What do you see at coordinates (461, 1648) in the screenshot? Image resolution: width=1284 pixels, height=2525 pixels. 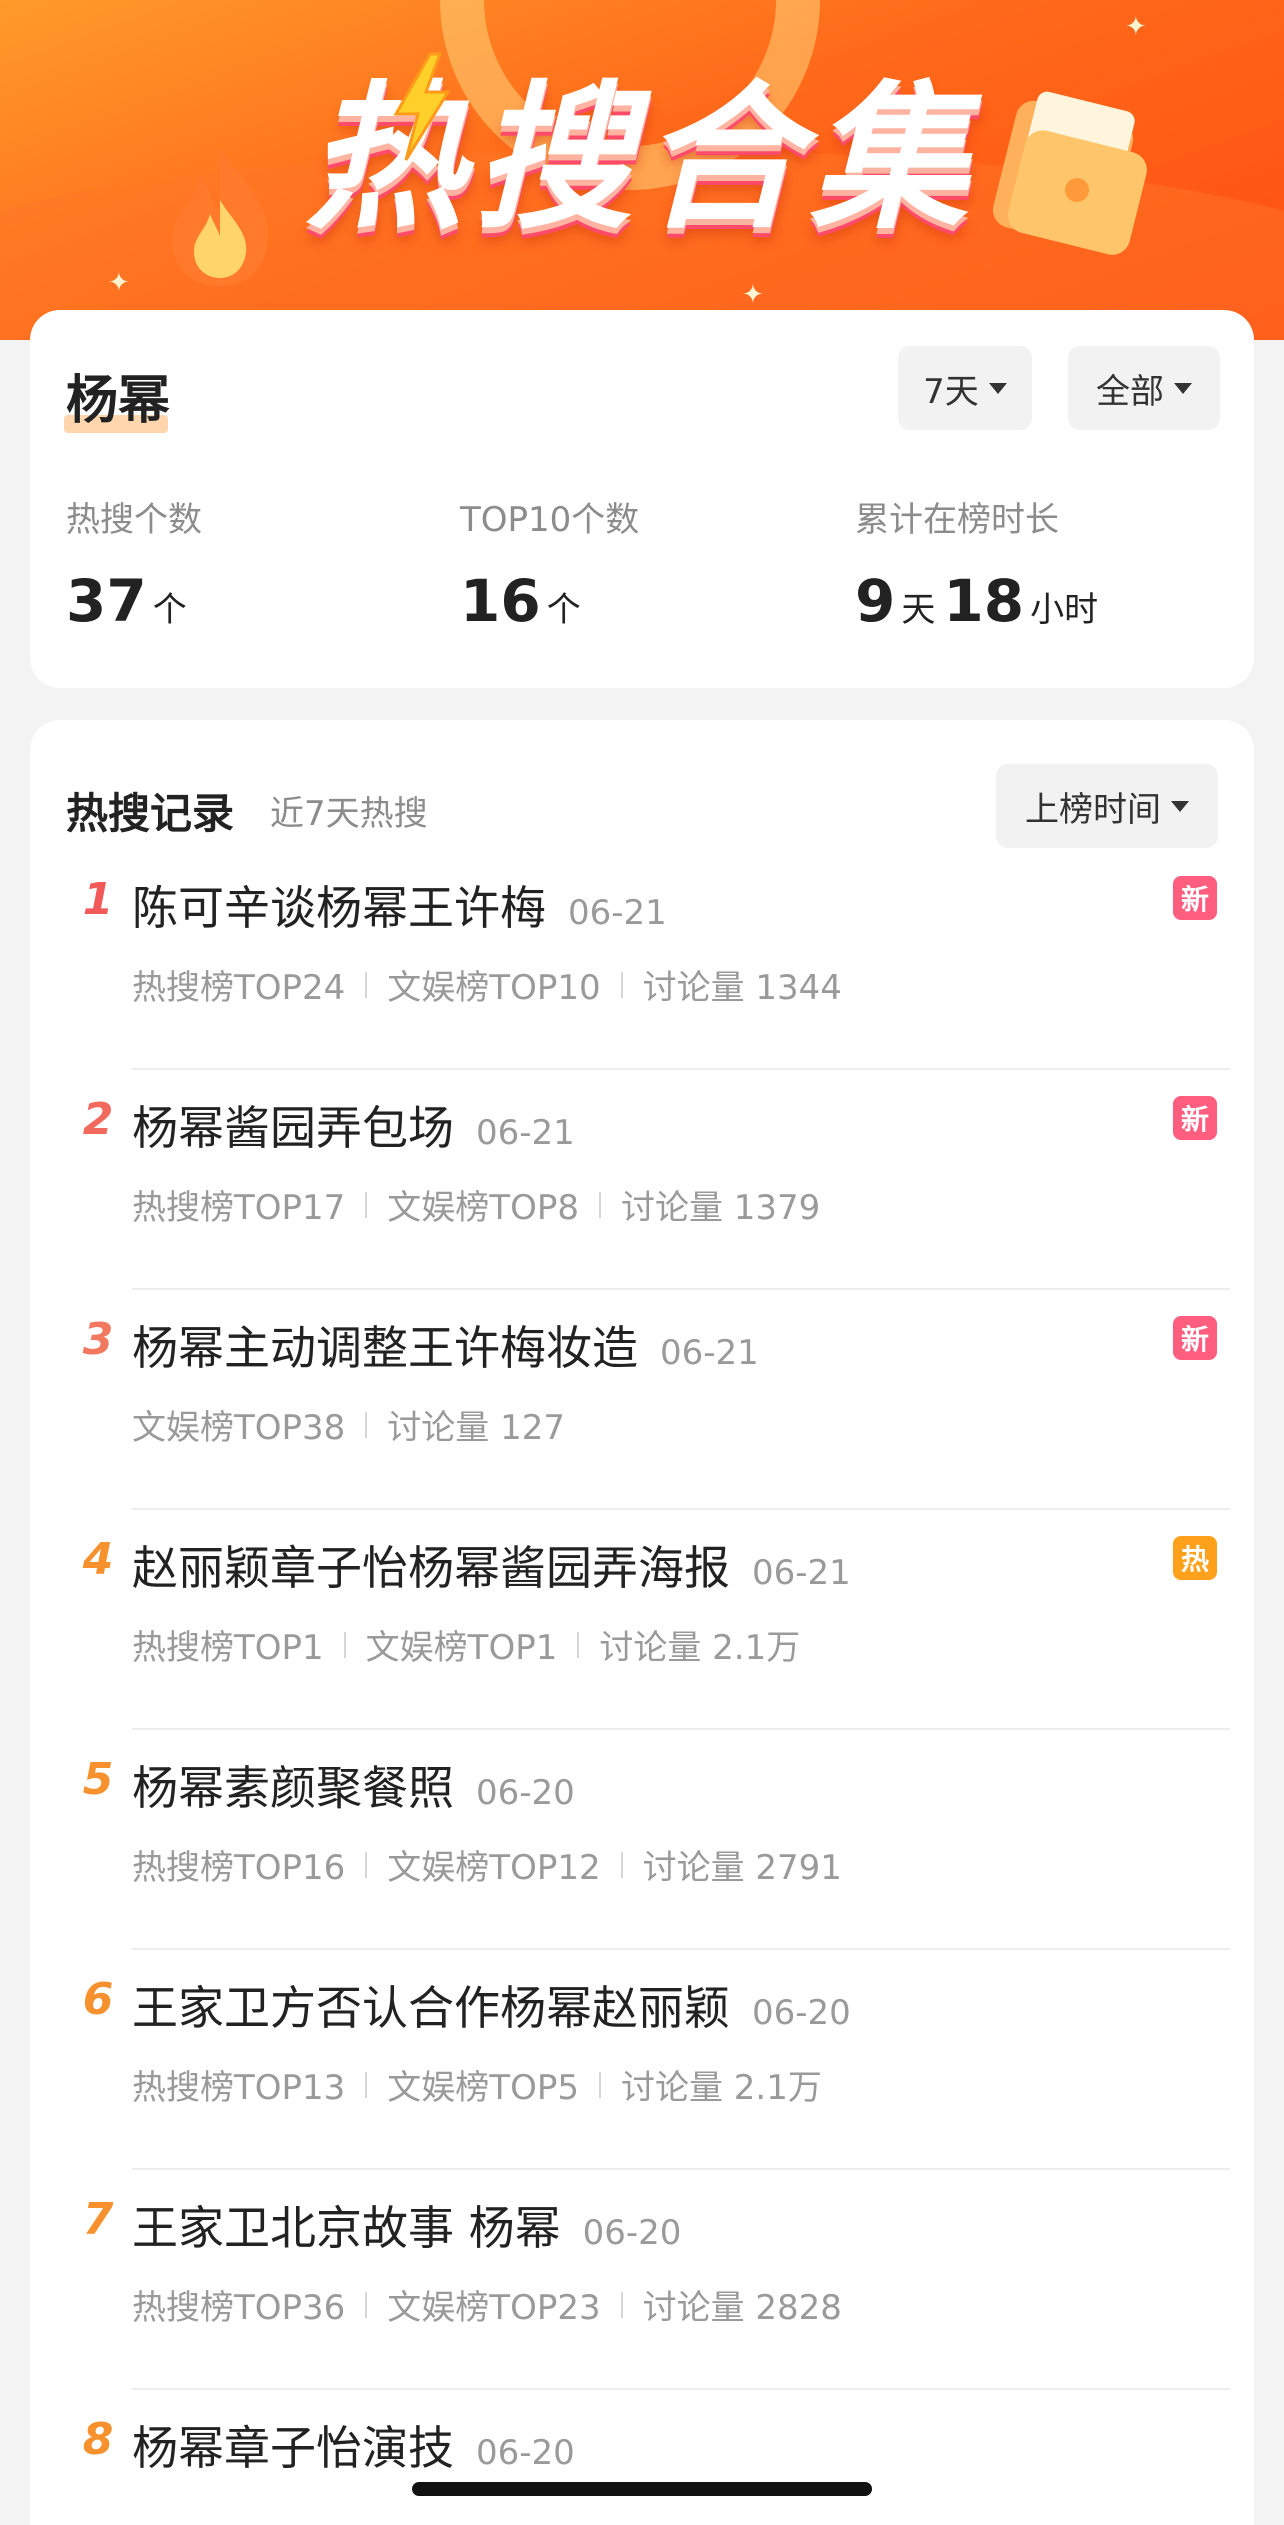 I see `meta-value: 文娱榜TOP1` at bounding box center [461, 1648].